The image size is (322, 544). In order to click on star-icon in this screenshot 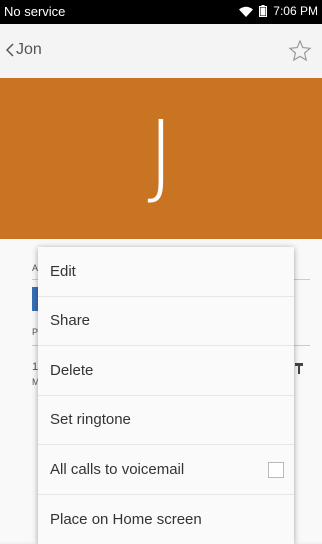, I will do `click(300, 51)`.